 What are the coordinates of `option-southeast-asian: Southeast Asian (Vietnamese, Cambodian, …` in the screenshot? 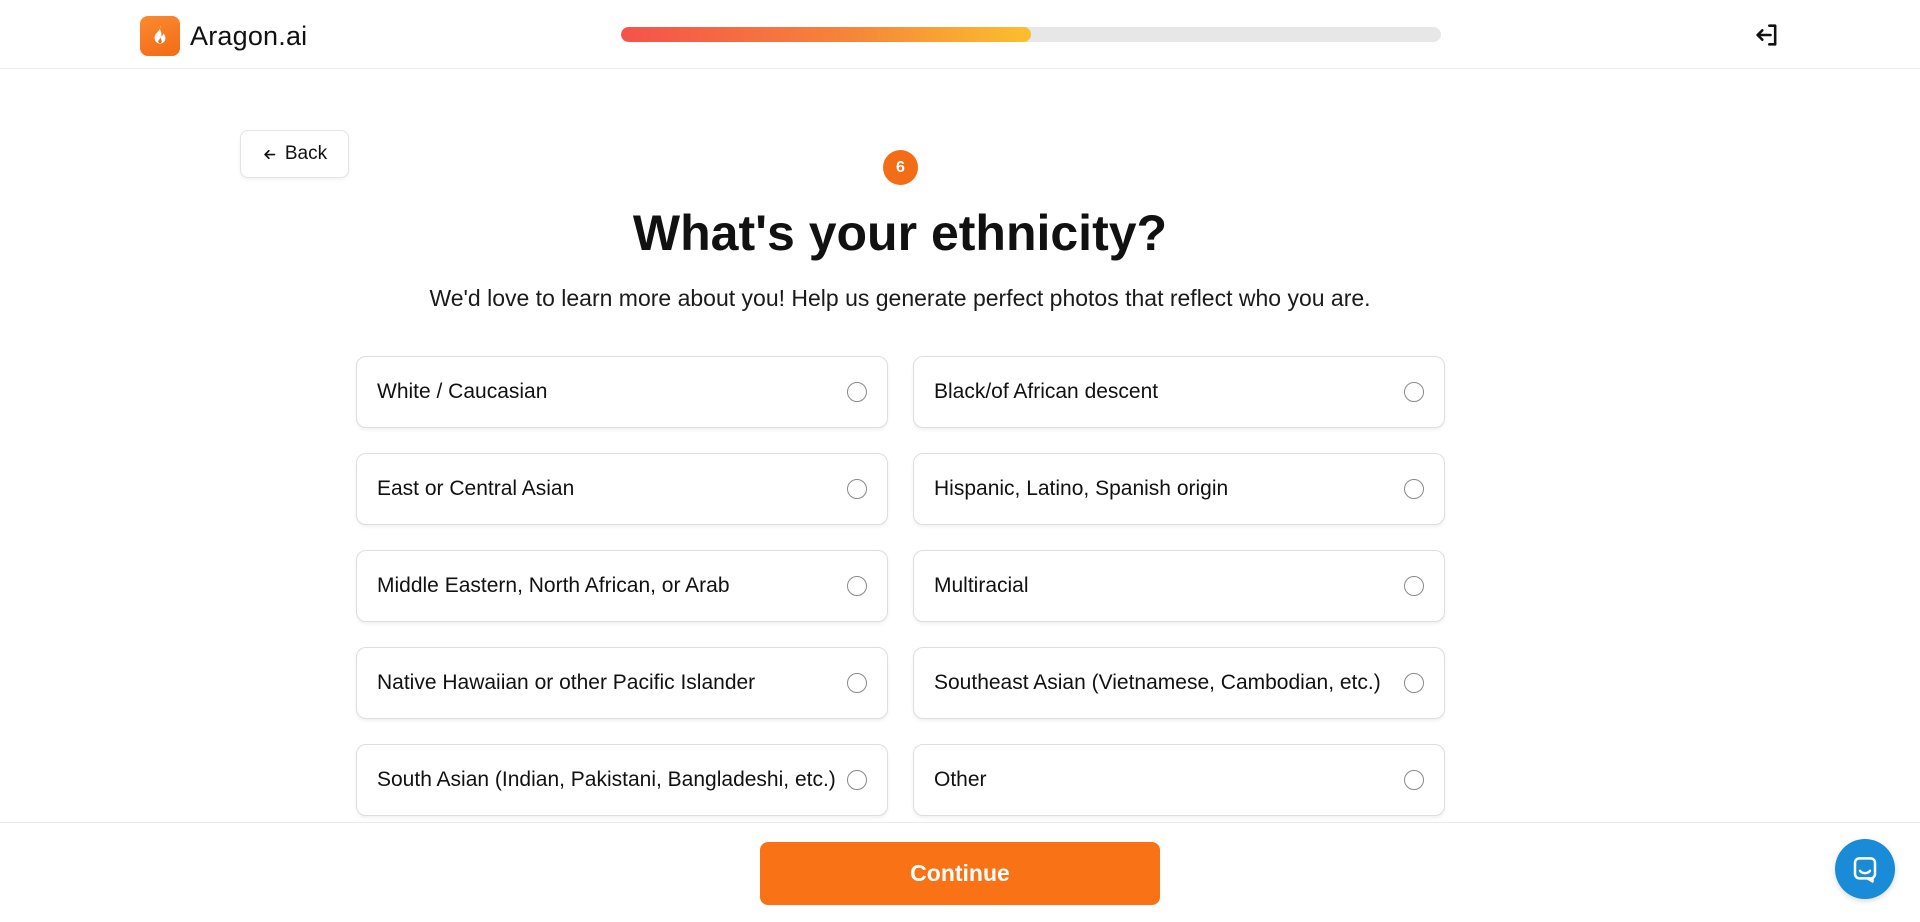 It's located at (1179, 683).